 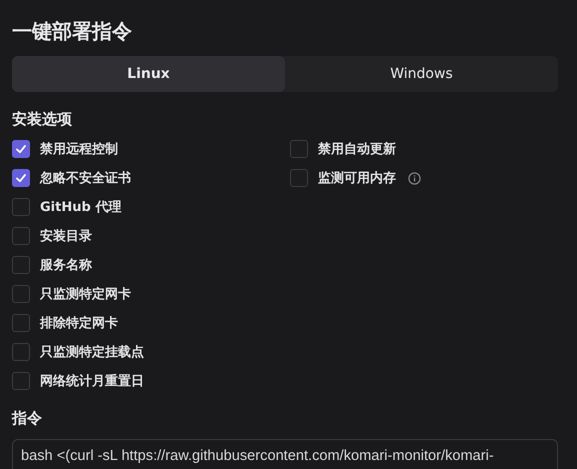 What do you see at coordinates (85, 178) in the screenshot?
I see `option-label: 忽略不安全证书` at bounding box center [85, 178].